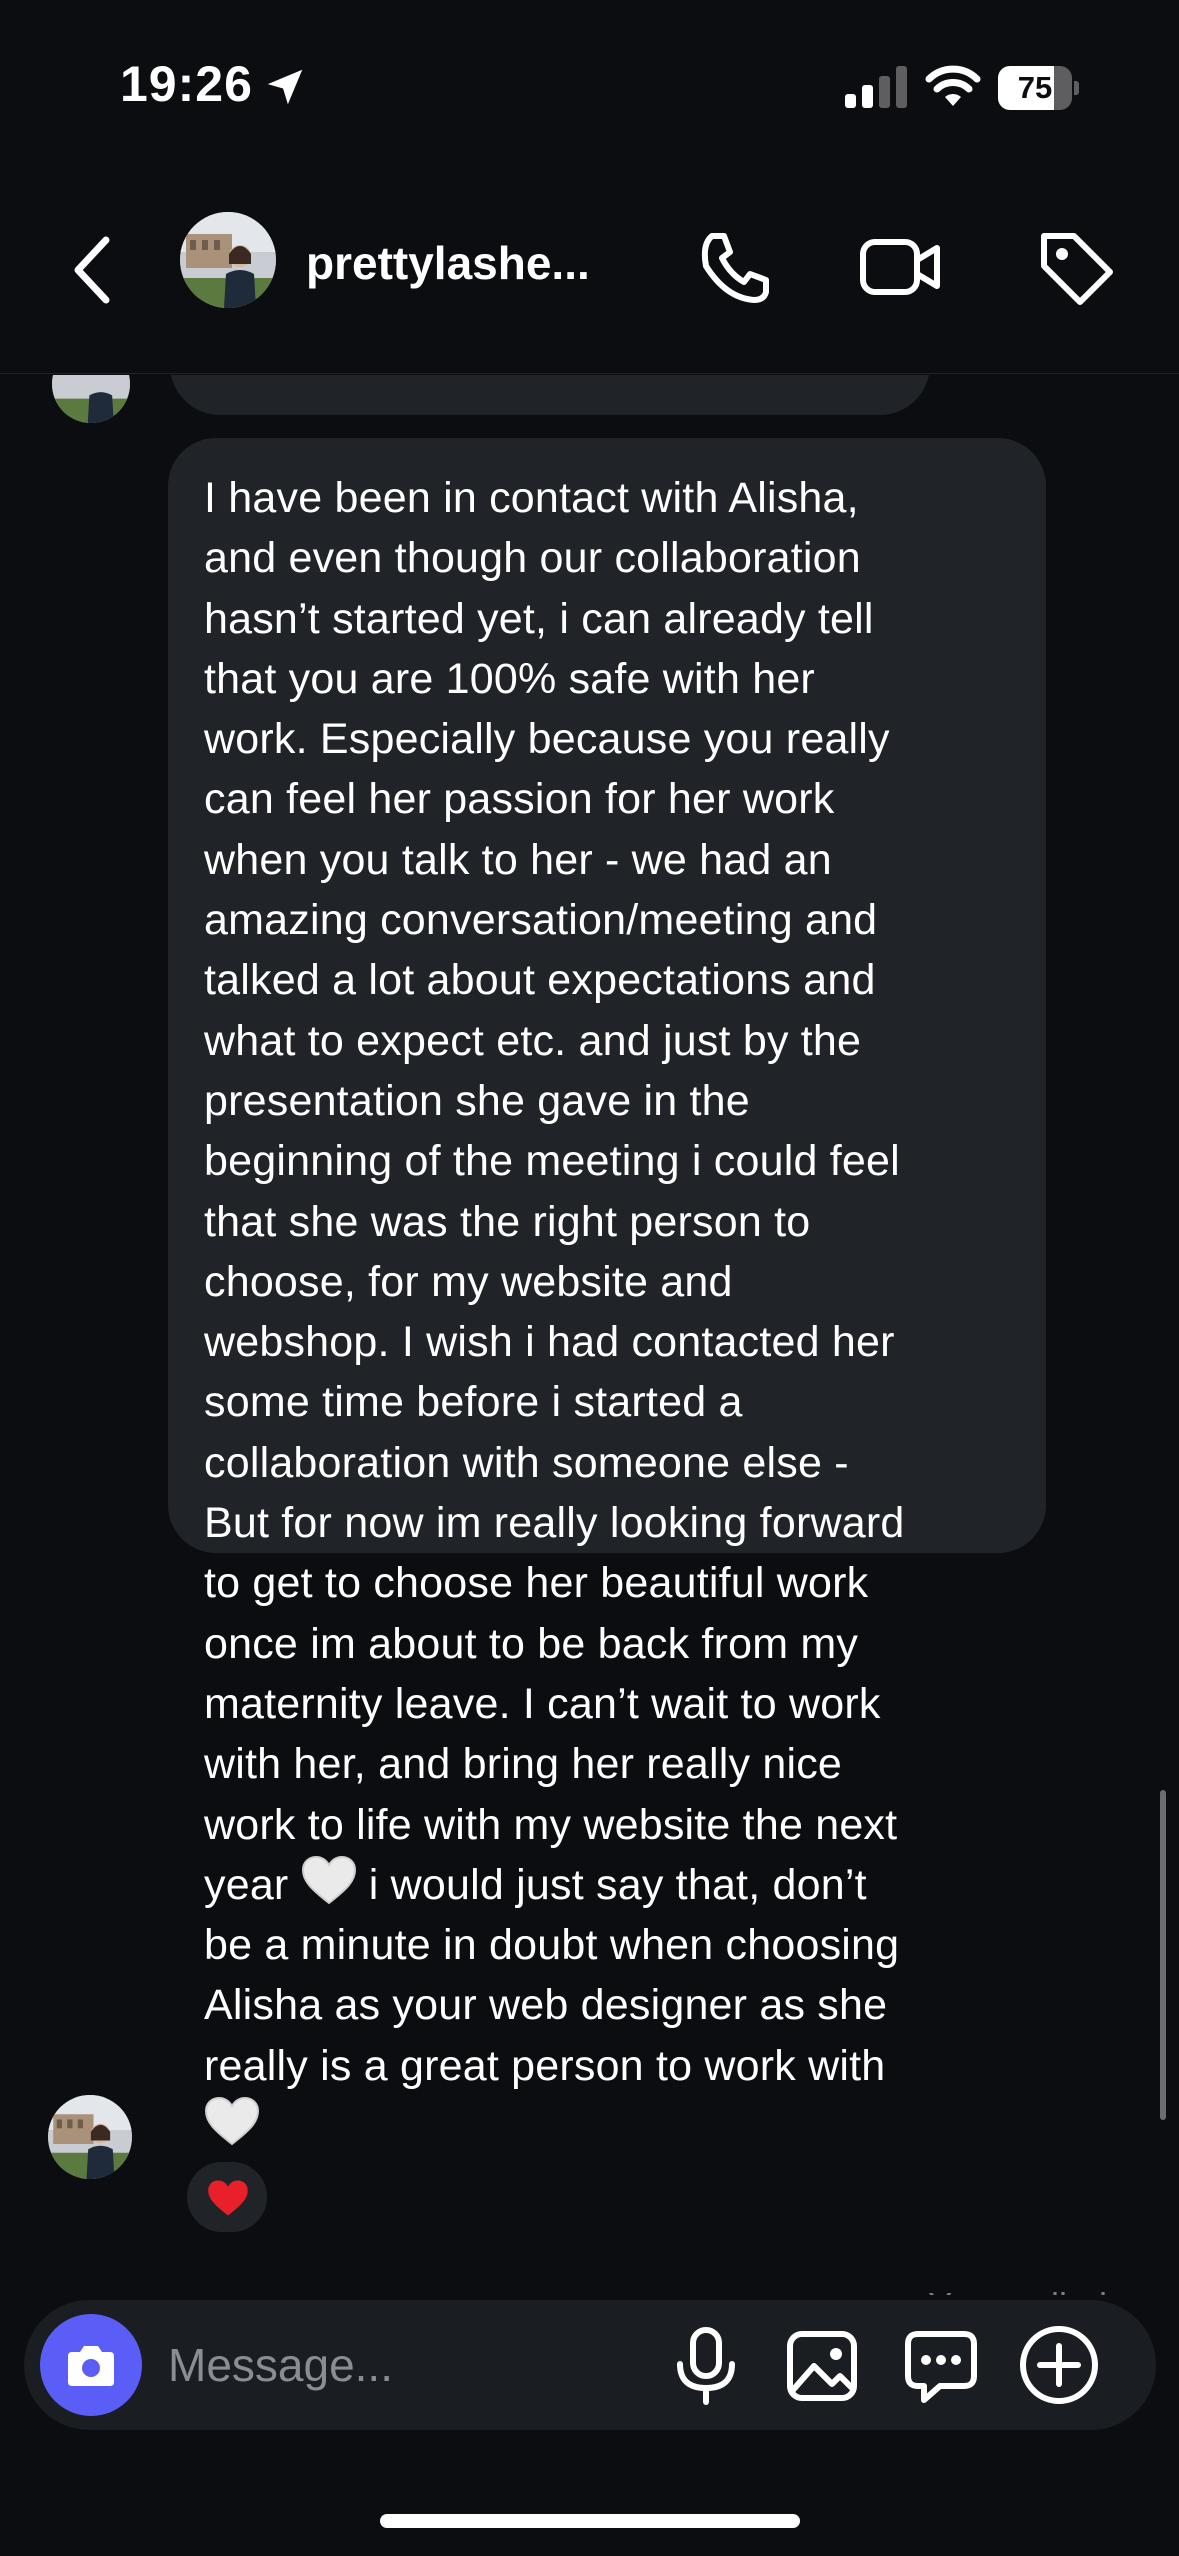 The height and width of the screenshot is (2556, 1179). Describe the element at coordinates (1017, 2290) in the screenshot. I see `you-replied-label: You replied` at that location.